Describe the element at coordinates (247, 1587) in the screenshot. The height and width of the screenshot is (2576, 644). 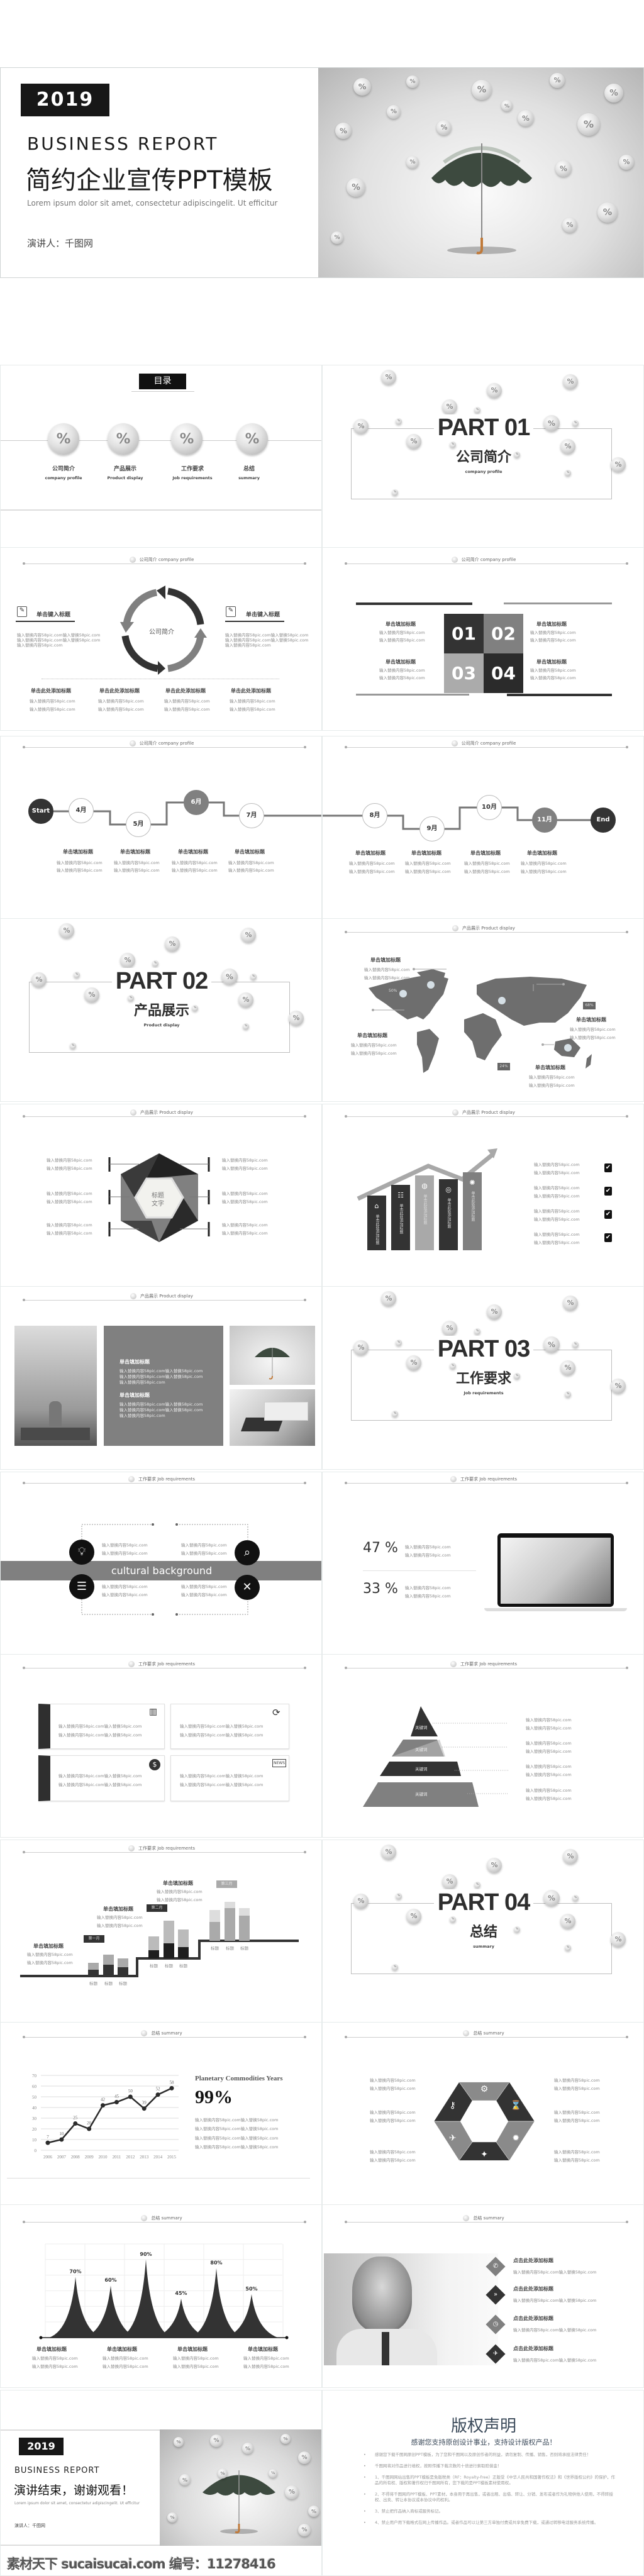
I see `tools-icon: ✕` at that location.